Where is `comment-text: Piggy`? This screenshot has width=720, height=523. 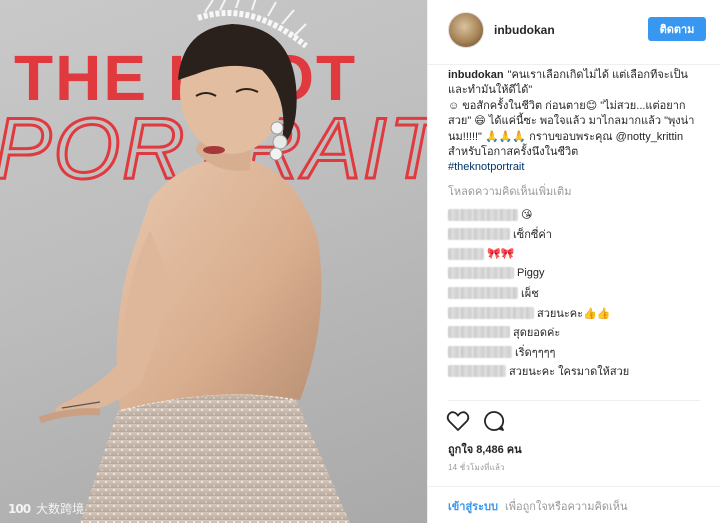 comment-text: Piggy is located at coordinates (531, 273).